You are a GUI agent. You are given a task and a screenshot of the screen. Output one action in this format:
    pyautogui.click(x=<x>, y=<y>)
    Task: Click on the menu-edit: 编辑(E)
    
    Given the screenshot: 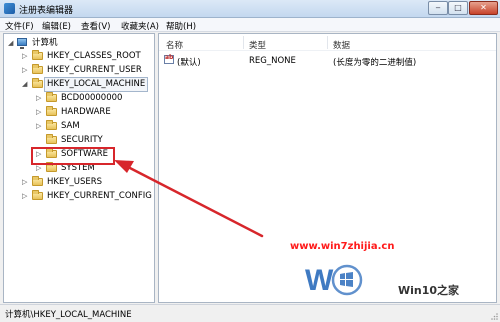 What is the action you would take?
    pyautogui.click(x=56, y=26)
    